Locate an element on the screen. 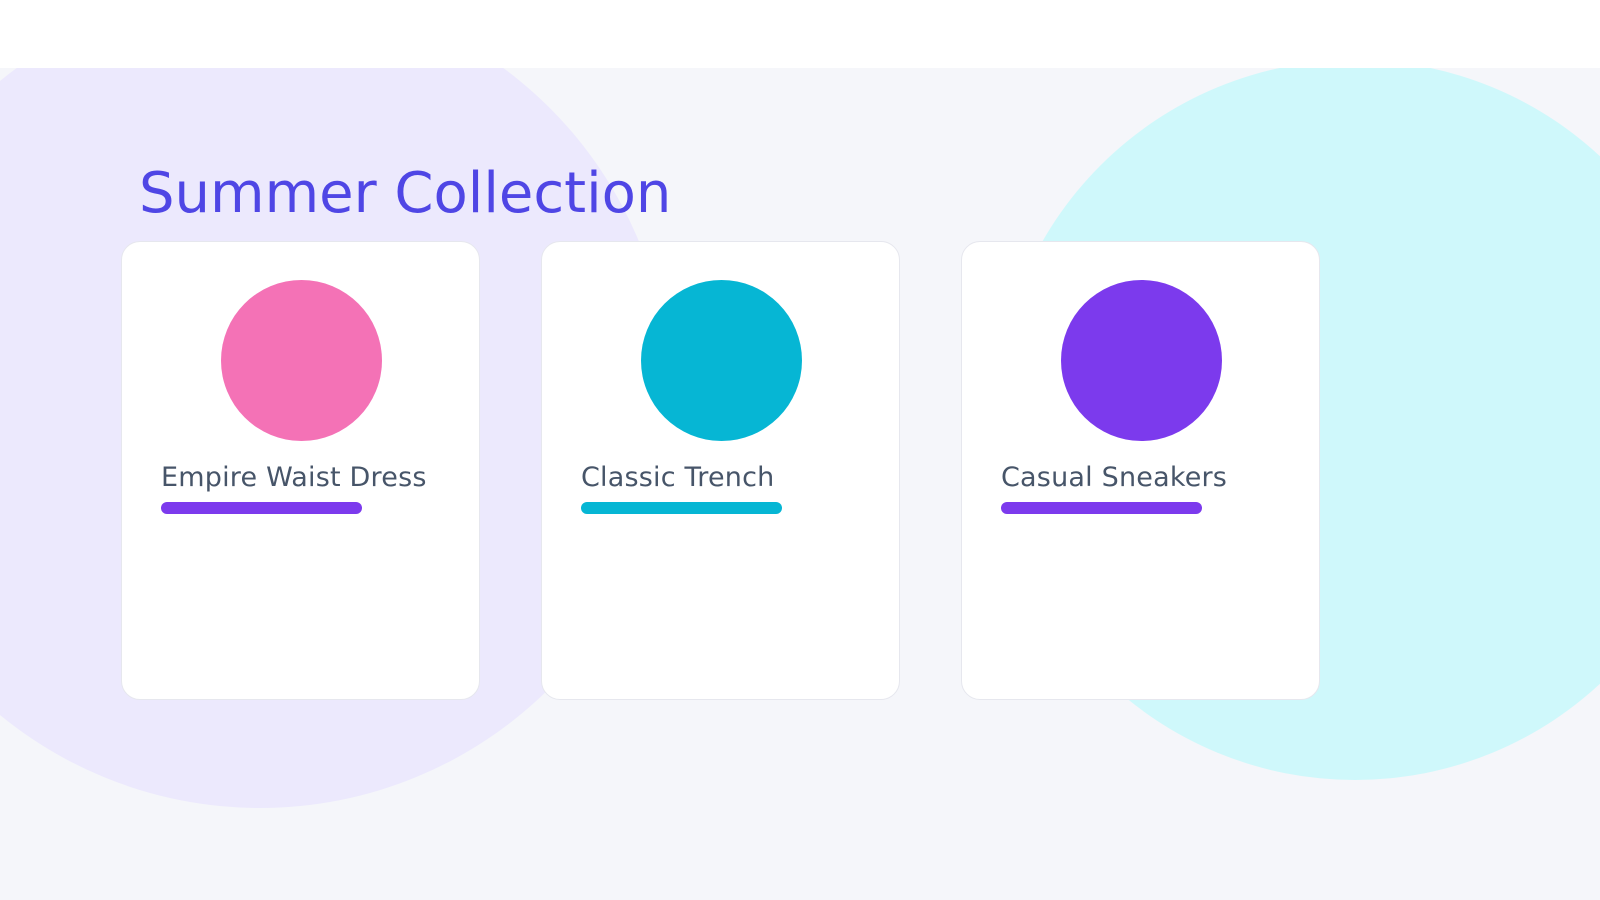  product-name: Casual Sneakers is located at coordinates (1114, 477).